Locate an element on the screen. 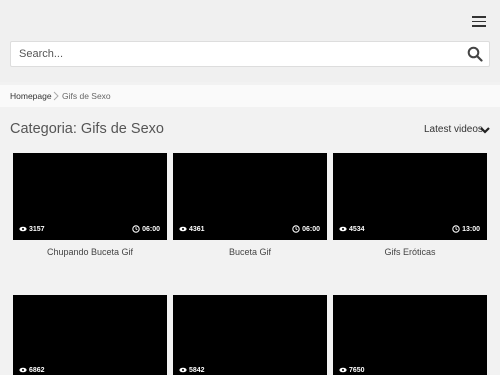  views-count: 7650 is located at coordinates (352, 370).